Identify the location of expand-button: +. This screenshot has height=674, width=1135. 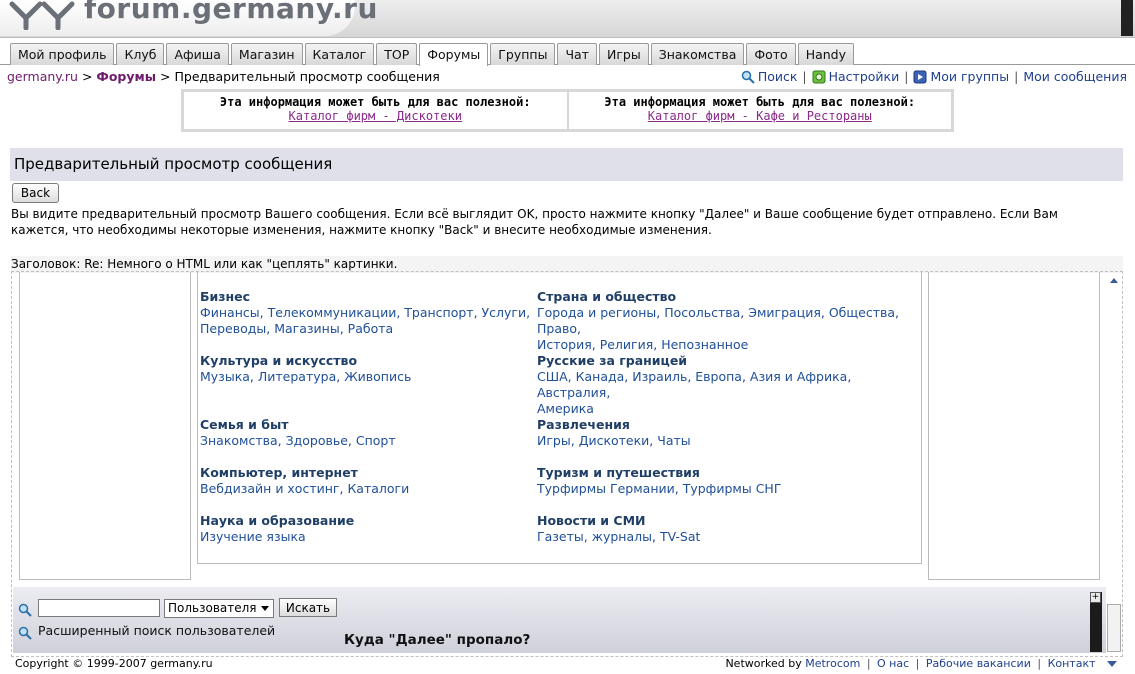
(1095, 597).